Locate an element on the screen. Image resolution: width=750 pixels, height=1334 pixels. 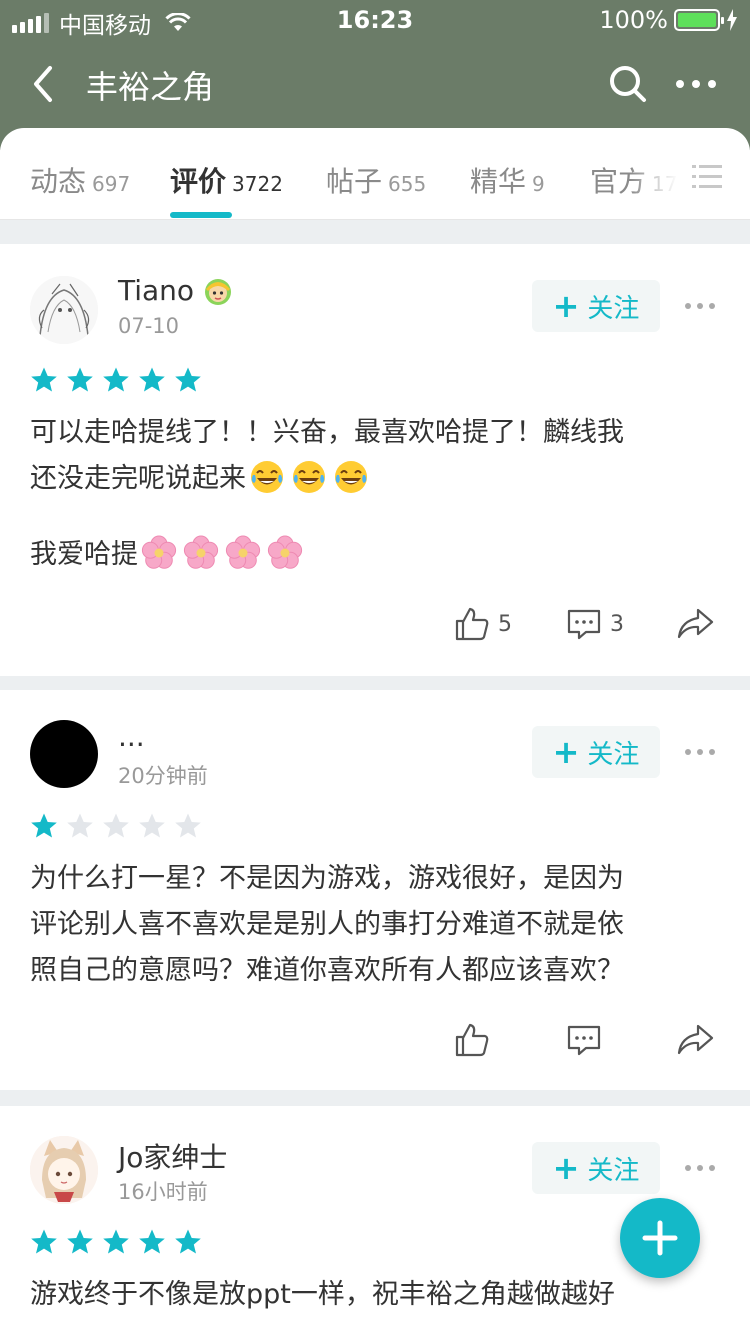
chevron-left-icon is located at coordinates (43, 84).